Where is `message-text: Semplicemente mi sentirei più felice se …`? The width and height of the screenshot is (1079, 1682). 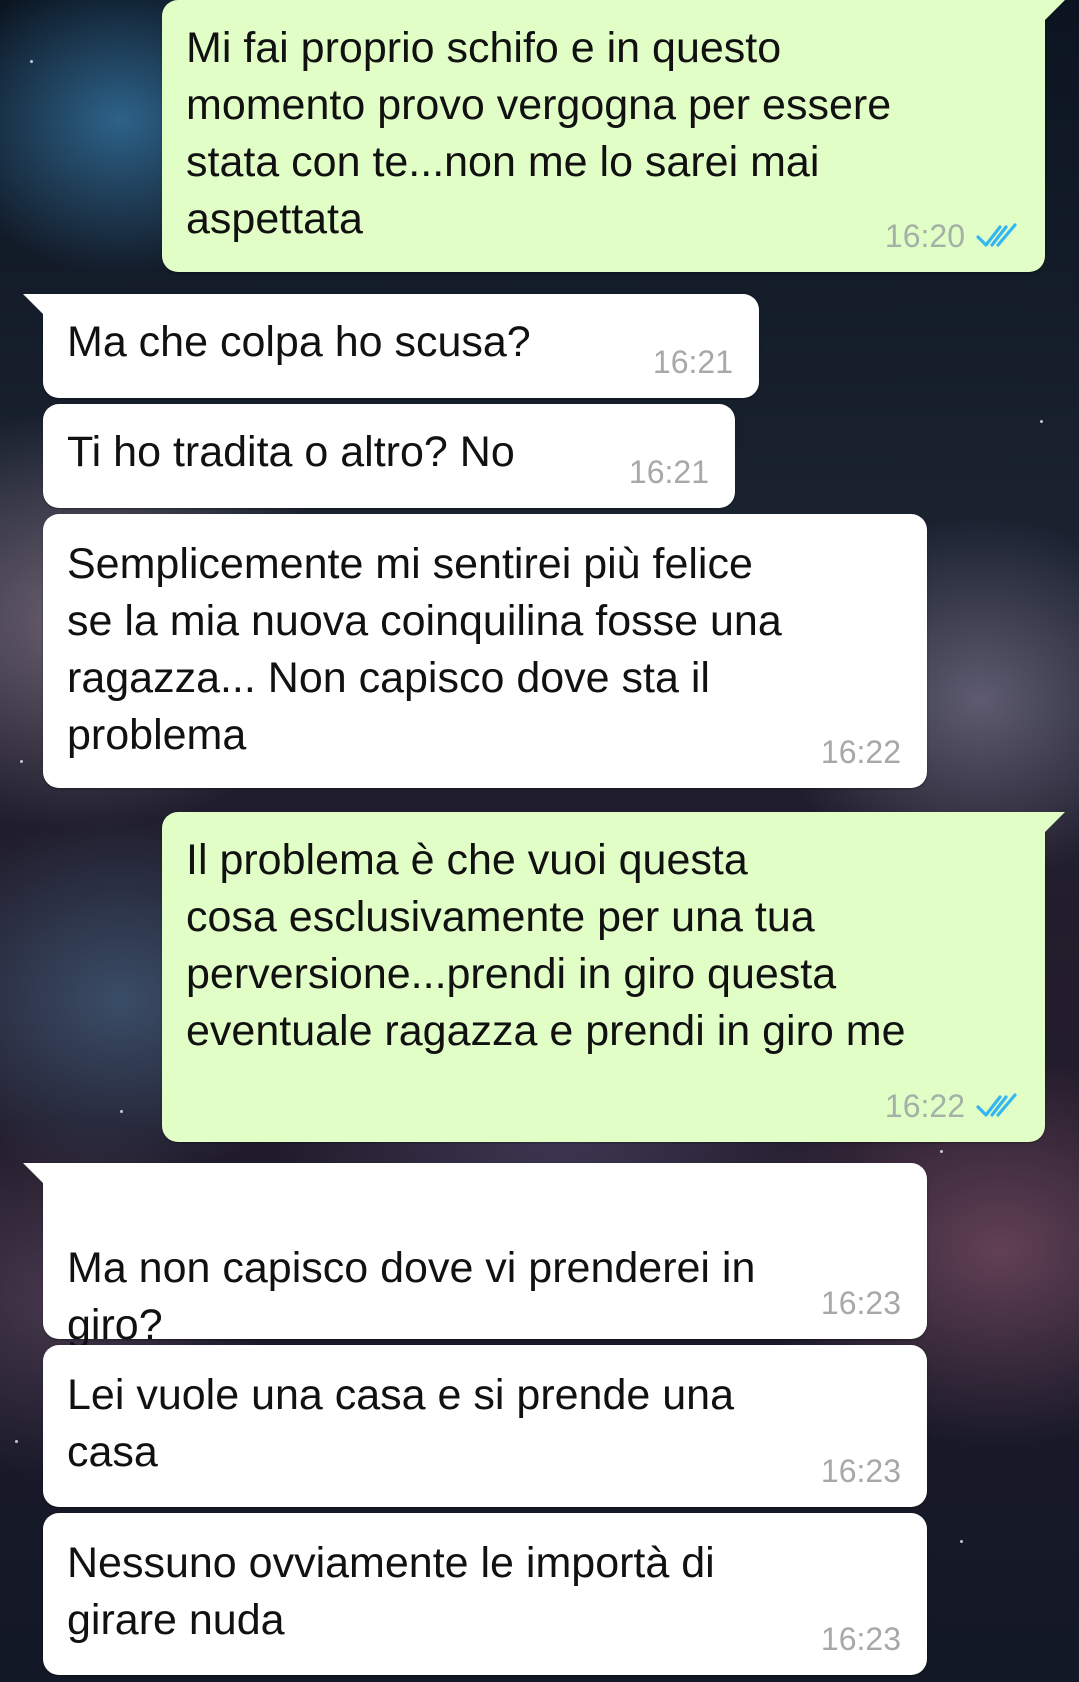
message-text: Semplicemente mi sentirei più felice se … is located at coordinates (424, 649).